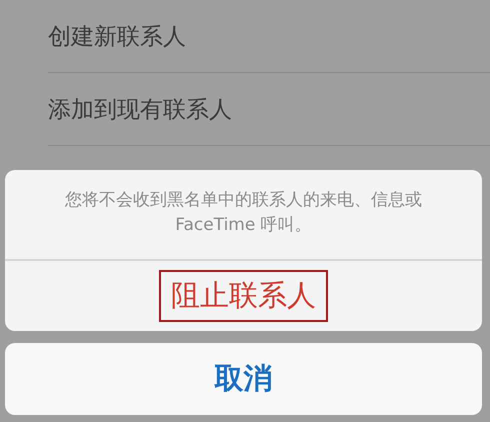  What do you see at coordinates (140, 110) in the screenshot?
I see `list-item-label: 添加到现有联系人` at bounding box center [140, 110].